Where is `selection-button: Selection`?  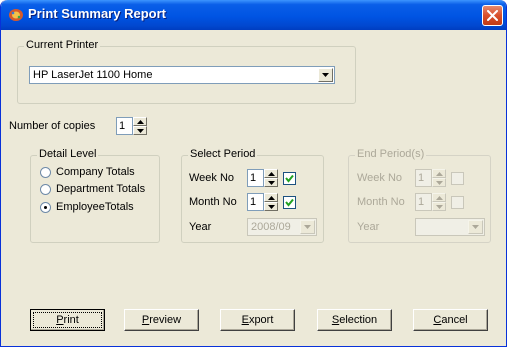
selection-button: Selection is located at coordinates (354, 320).